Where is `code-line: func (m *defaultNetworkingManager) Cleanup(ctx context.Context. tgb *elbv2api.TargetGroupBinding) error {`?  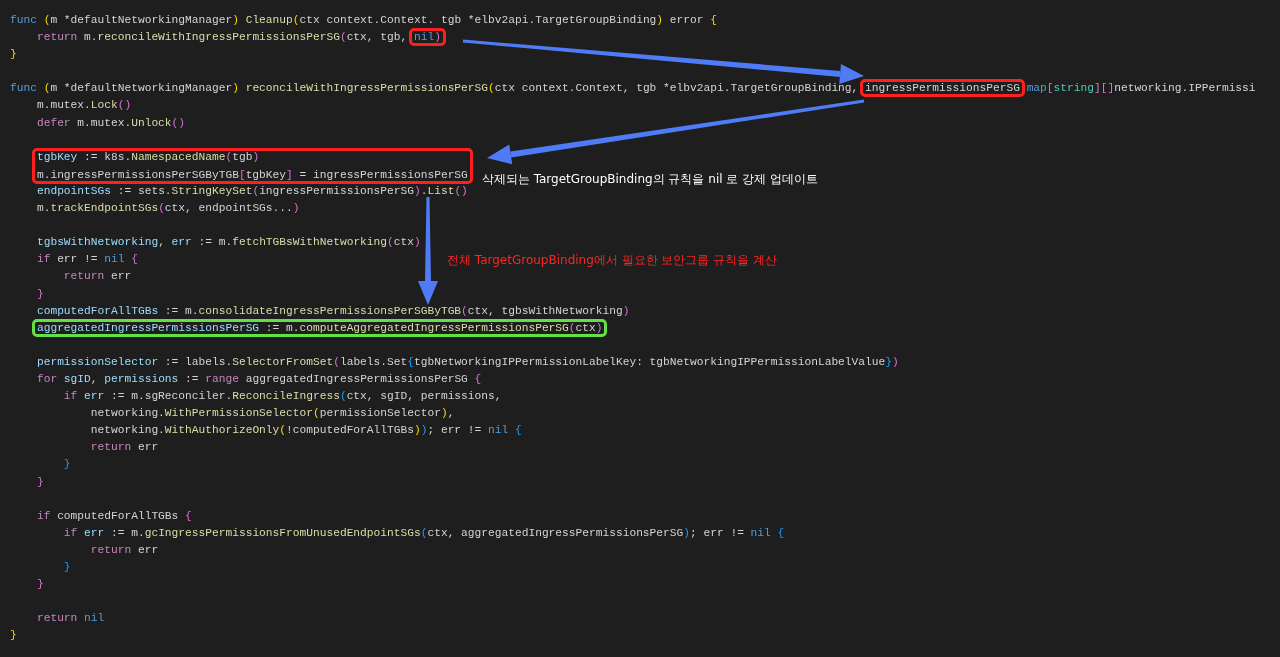 code-line: func (m *defaultNetworkingManager) Cleanup(ctx context.Context. tgb *elbv2api.TargetGroupBinding) error { is located at coordinates (363, 20).